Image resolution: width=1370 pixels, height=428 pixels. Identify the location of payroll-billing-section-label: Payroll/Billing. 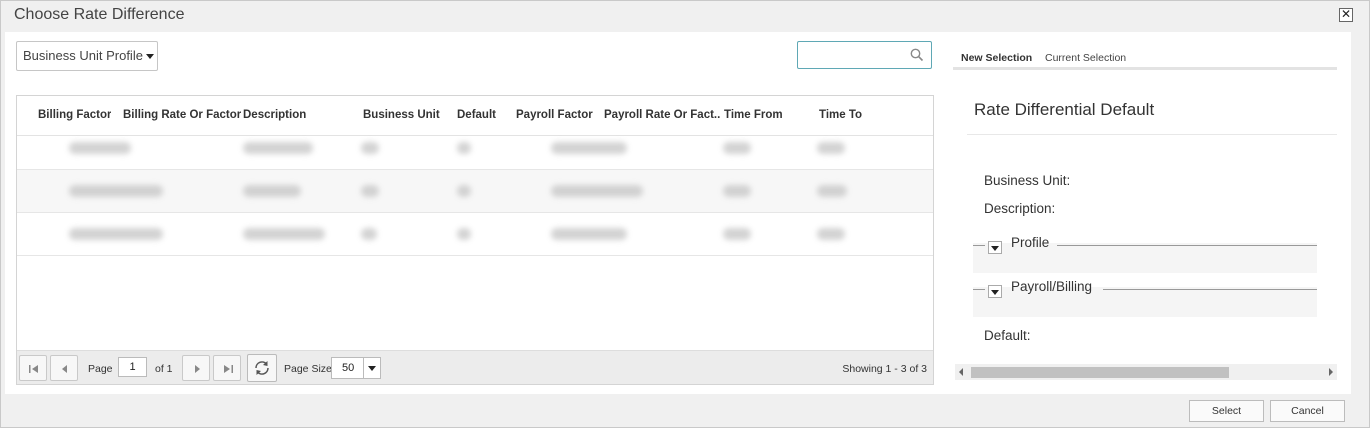
(1052, 286).